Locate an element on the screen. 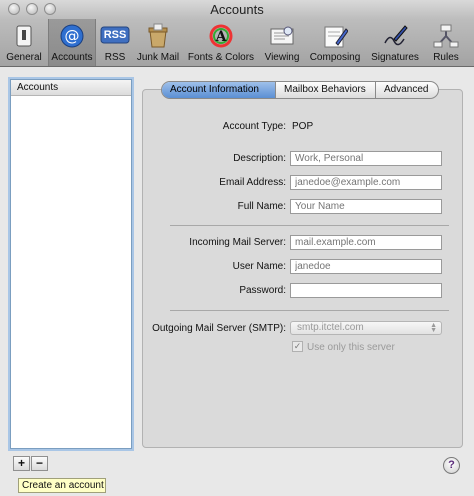 The image size is (474, 496). toolbar-viewing: Viewing is located at coordinates (282, 42).